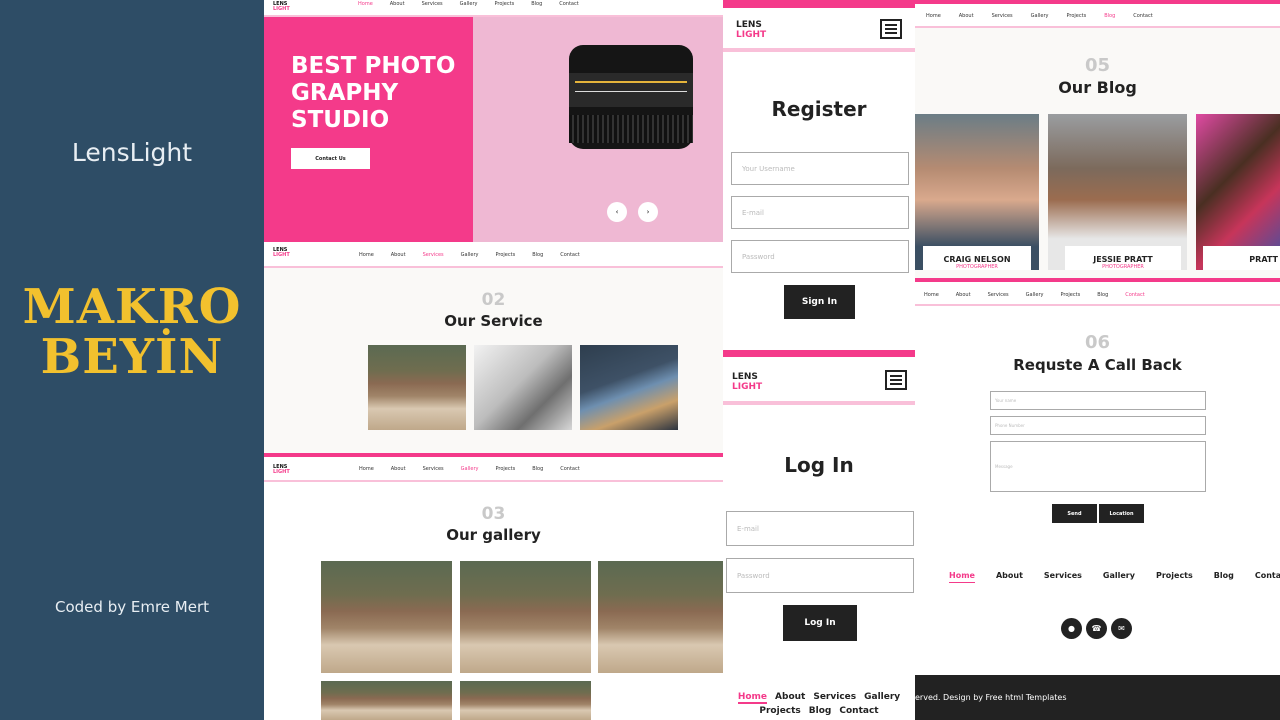  What do you see at coordinates (962, 577) in the screenshot?
I see `footer-nav-home: Home` at bounding box center [962, 577].